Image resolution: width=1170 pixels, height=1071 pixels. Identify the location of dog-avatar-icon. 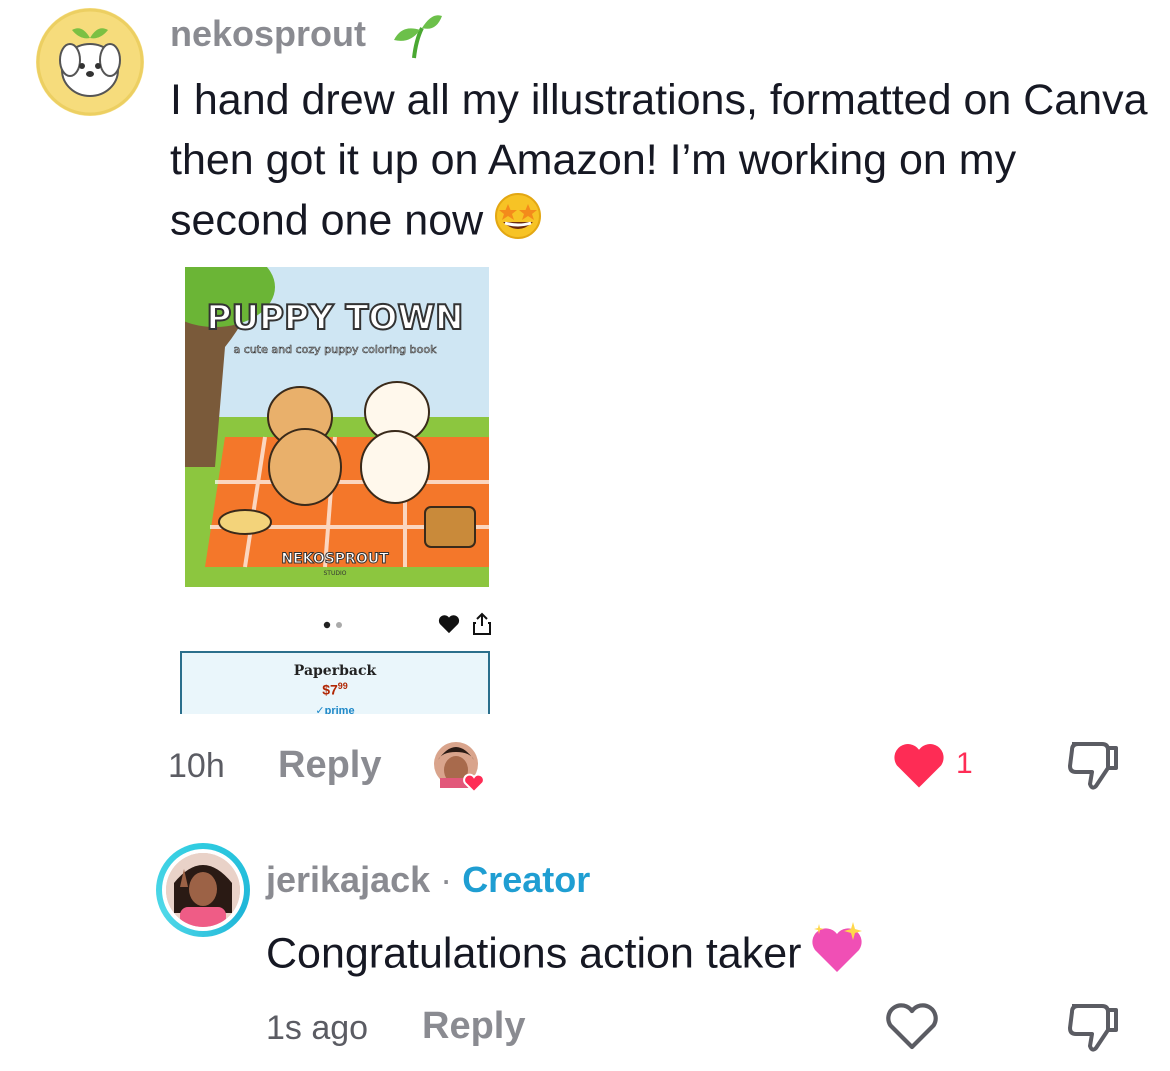
(90, 62).